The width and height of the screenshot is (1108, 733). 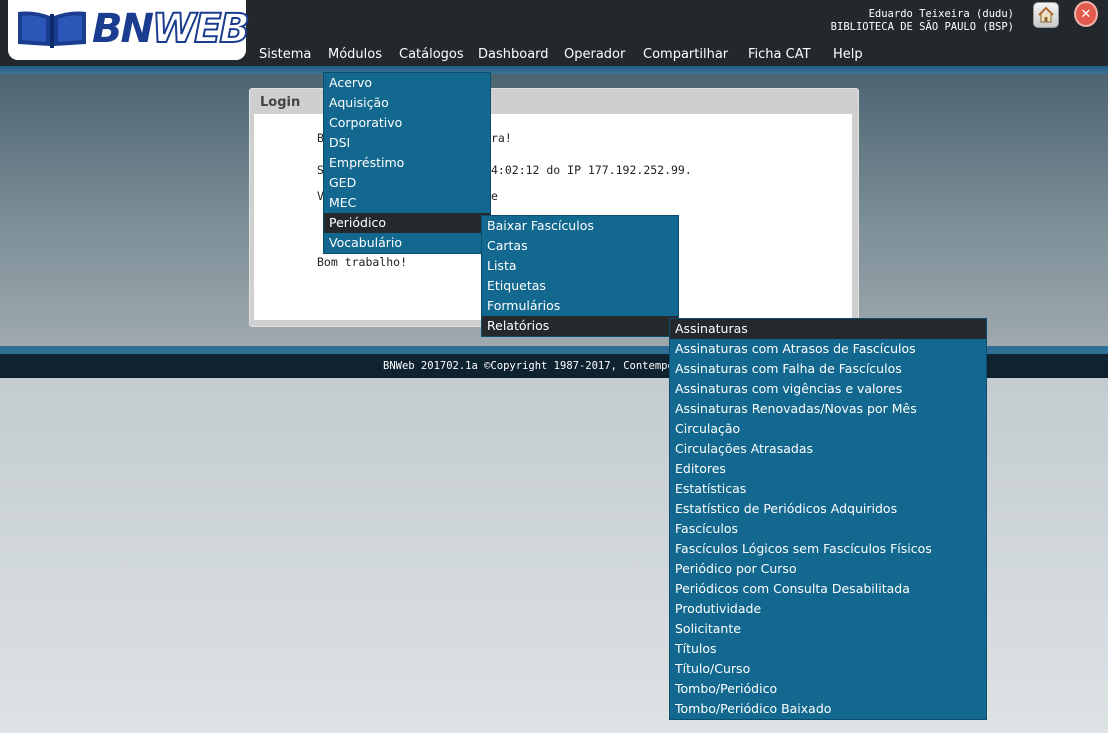 What do you see at coordinates (828, 709) in the screenshot?
I see `report-item-tombo-periodico-baixado: Tombo/Periódico Baixado` at bounding box center [828, 709].